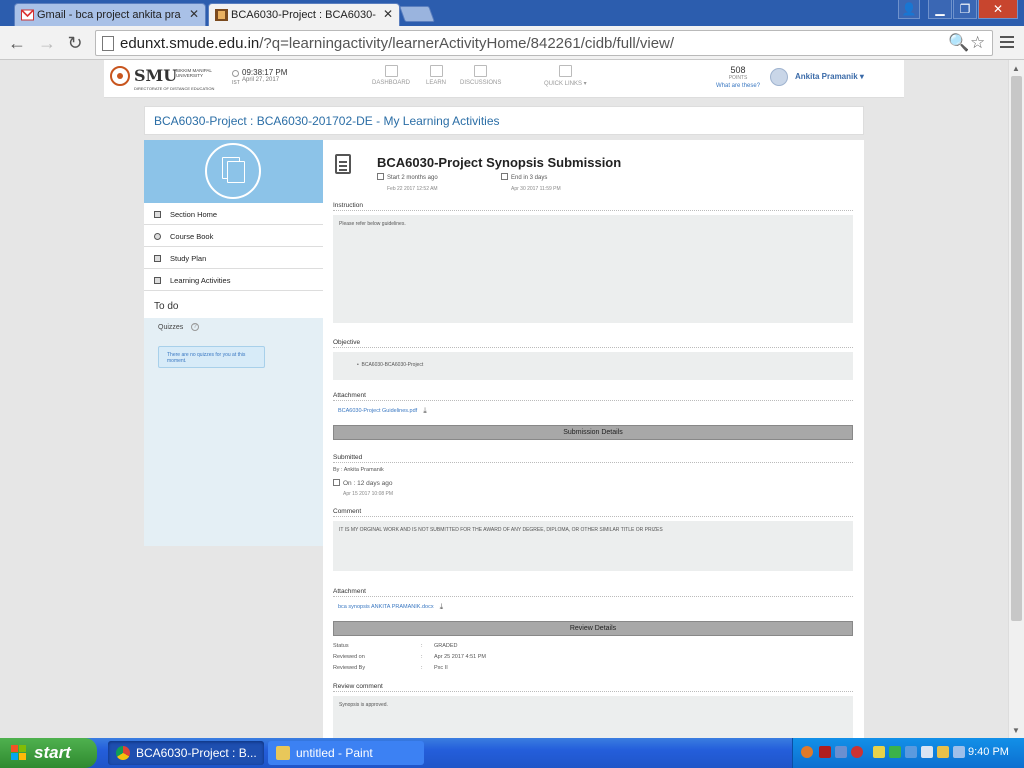  Describe the element at coordinates (593, 343) in the screenshot. I see `objective-label: Objective` at that location.